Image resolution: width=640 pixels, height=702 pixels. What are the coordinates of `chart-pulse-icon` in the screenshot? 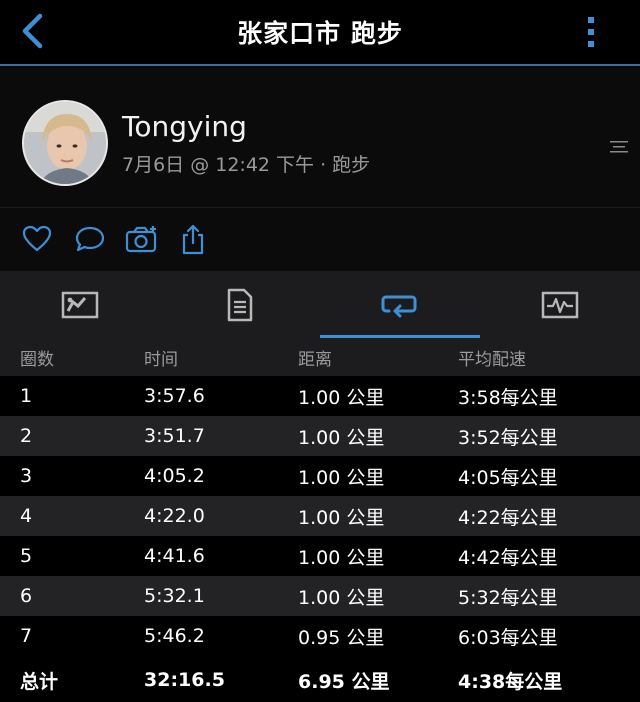 It's located at (560, 305).